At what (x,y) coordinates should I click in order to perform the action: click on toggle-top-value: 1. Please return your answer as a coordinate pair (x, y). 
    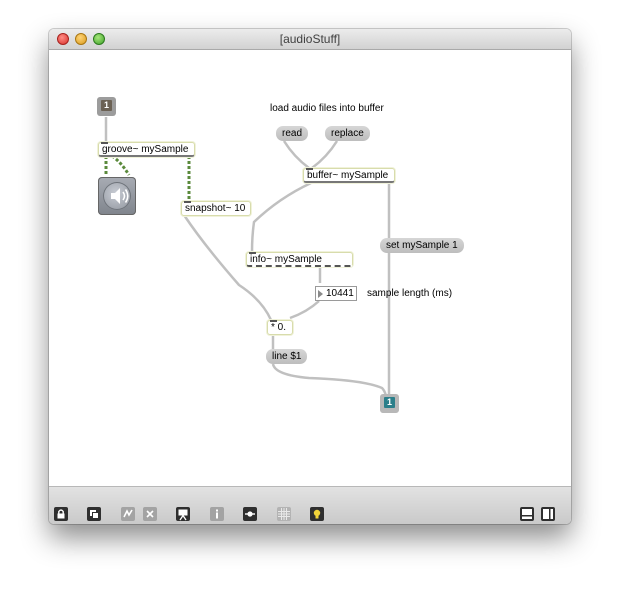
    Looking at the image, I should click on (106, 105).